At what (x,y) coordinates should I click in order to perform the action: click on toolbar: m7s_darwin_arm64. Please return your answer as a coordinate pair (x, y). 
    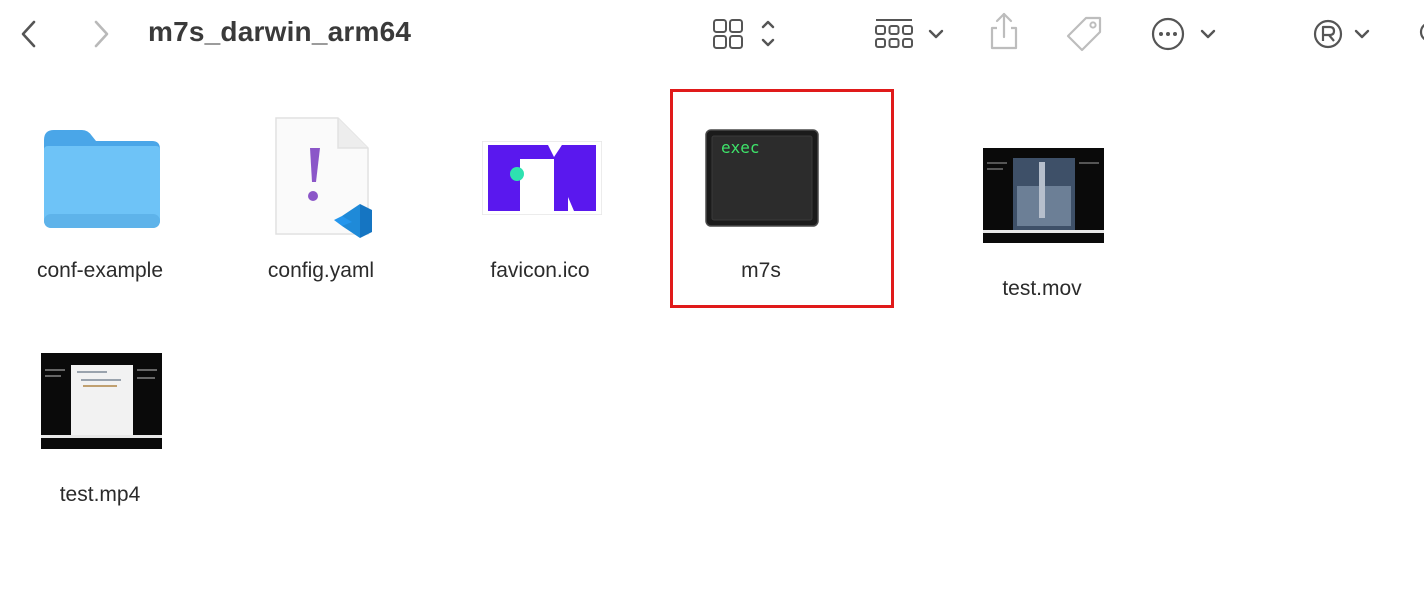
    Looking at the image, I should click on (712, 35).